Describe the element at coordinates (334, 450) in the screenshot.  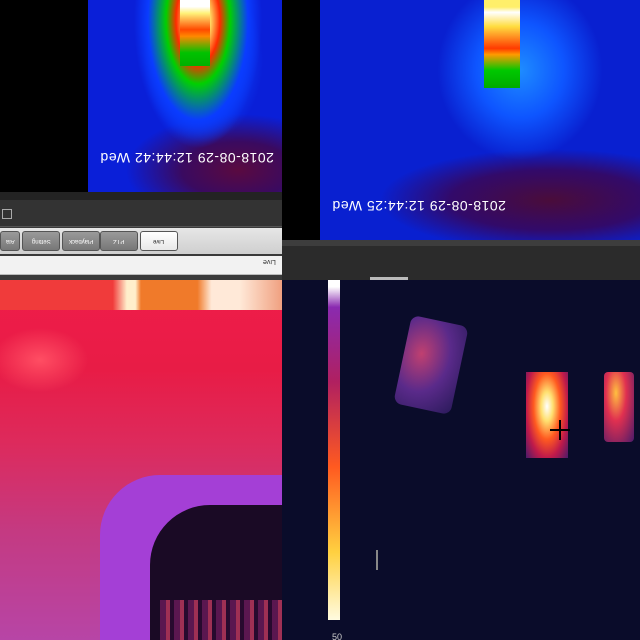
I see `temperature-scale-bar` at that location.